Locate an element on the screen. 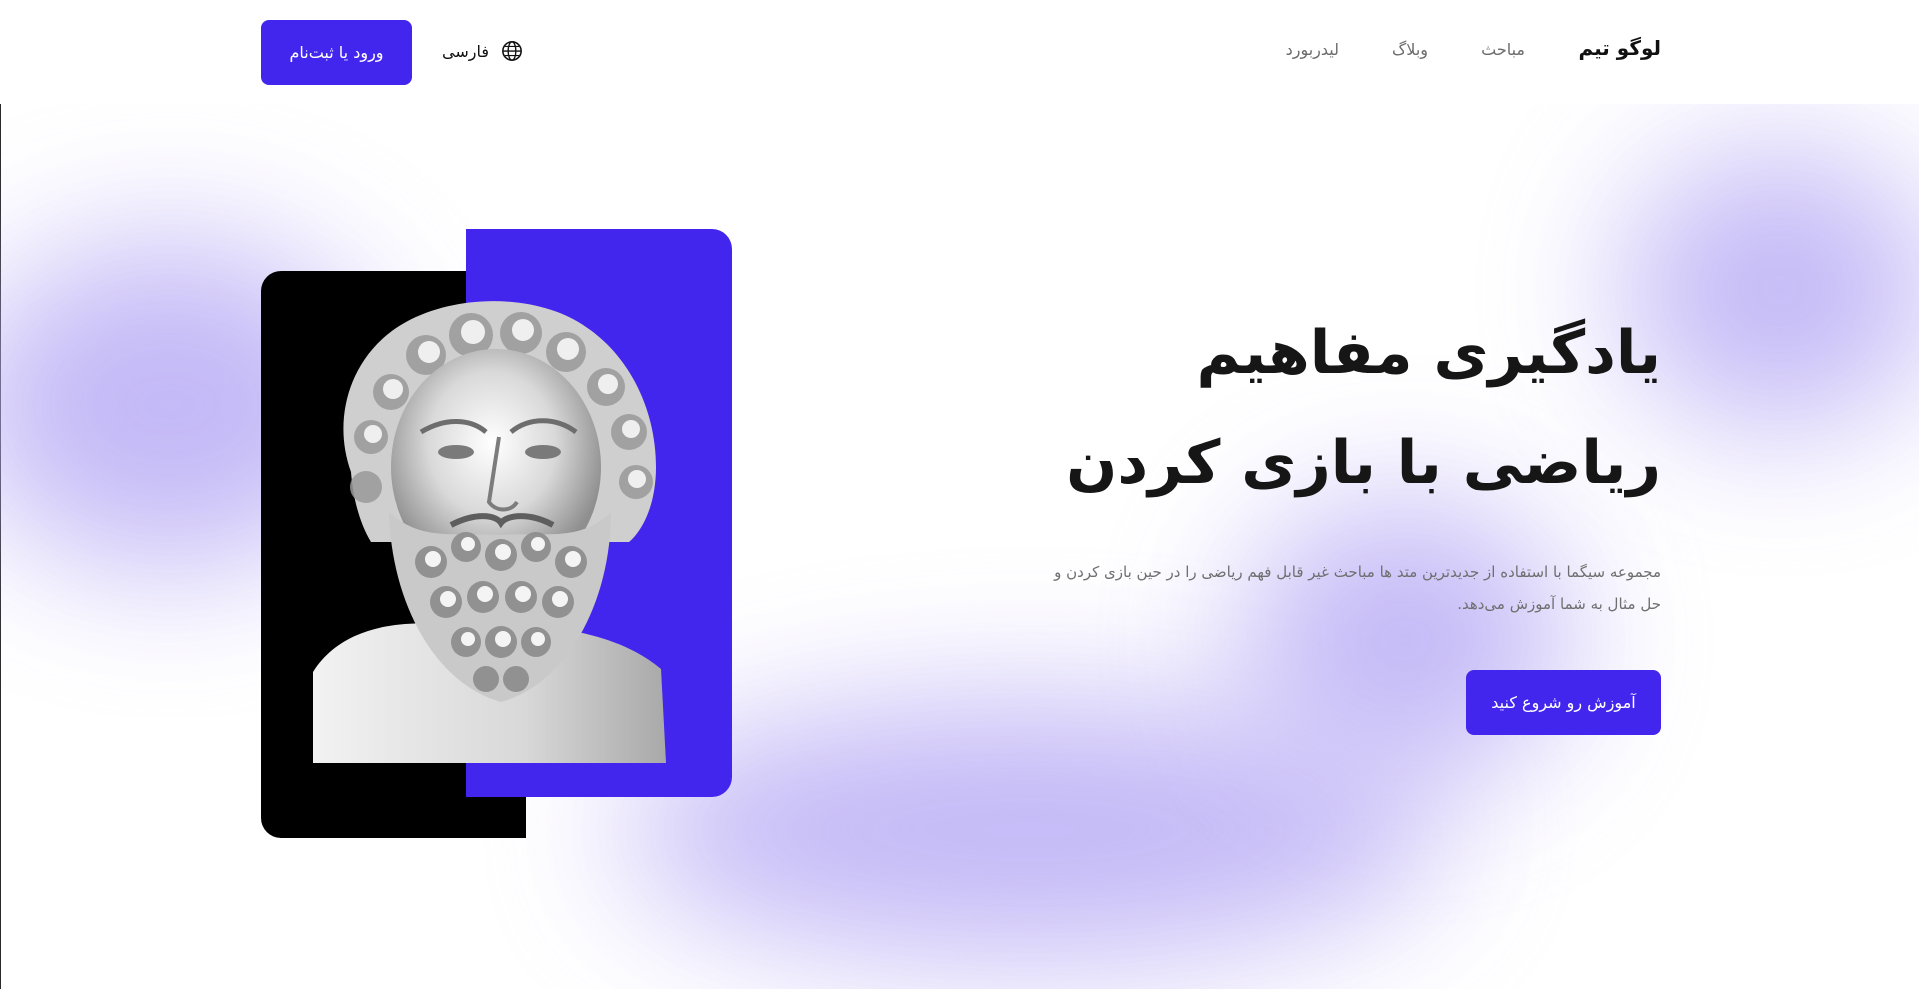  login-signup-button: ورود یا ثبت‌نام is located at coordinates (336, 52).